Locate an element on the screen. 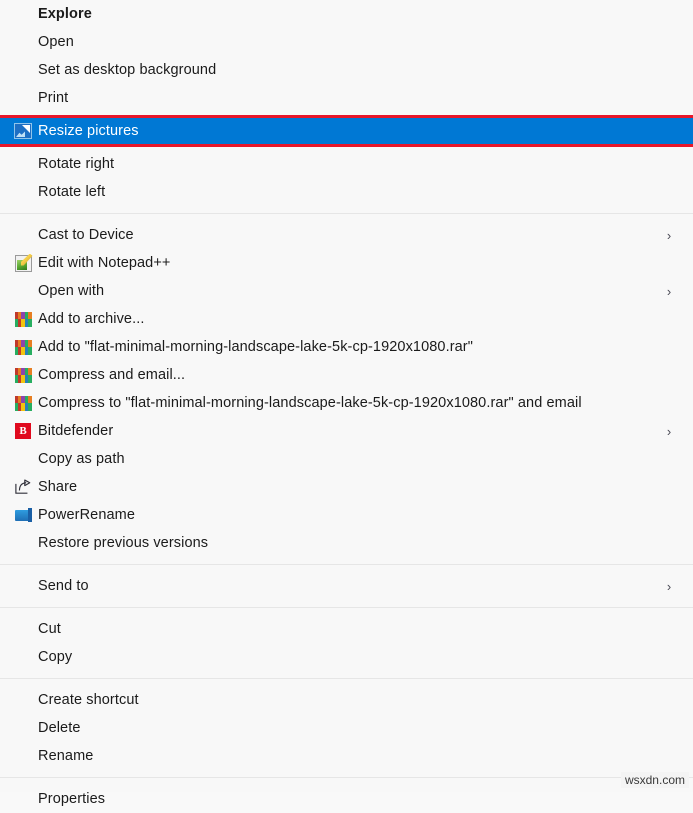  menu-item-label: Copy is located at coordinates (55, 657).